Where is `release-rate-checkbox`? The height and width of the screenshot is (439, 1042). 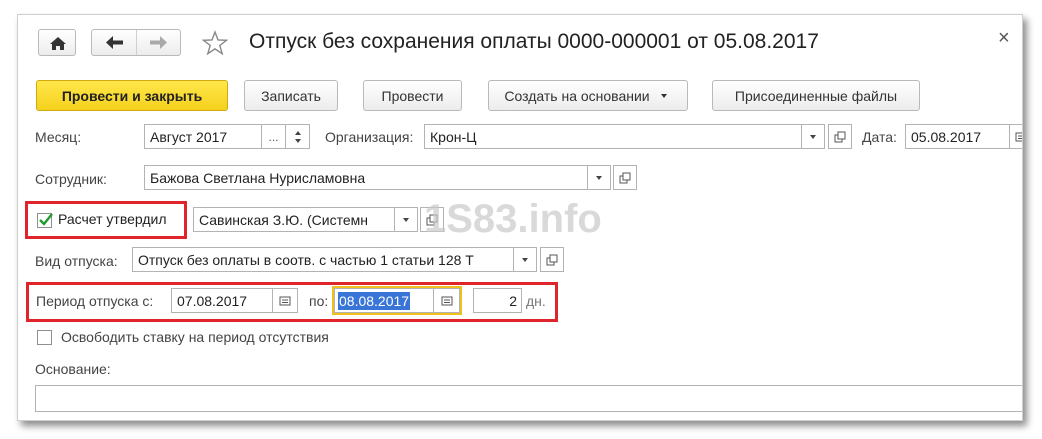
release-rate-checkbox is located at coordinates (44, 337).